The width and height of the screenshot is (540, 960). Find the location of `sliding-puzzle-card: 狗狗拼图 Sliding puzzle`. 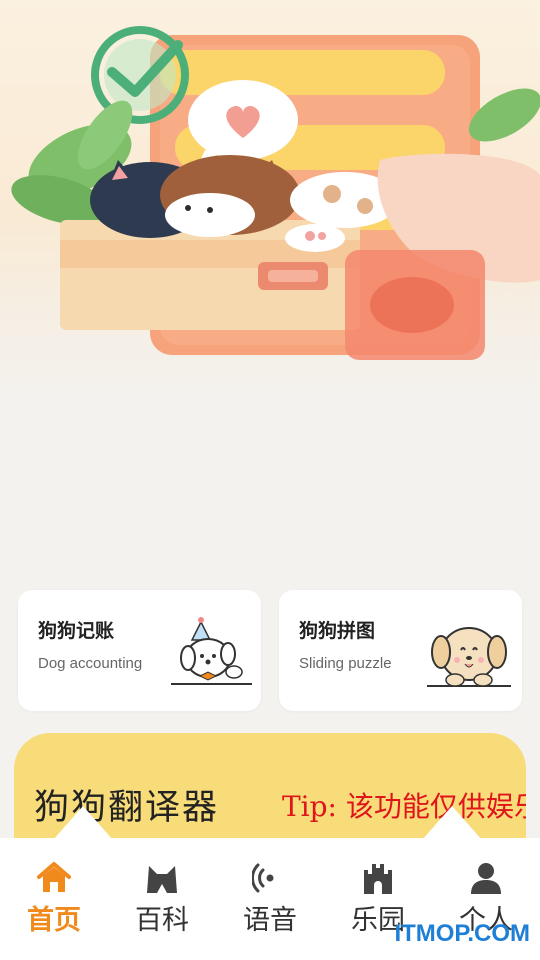

sliding-puzzle-card: 狗狗拼图 Sliding puzzle is located at coordinates (400, 650).